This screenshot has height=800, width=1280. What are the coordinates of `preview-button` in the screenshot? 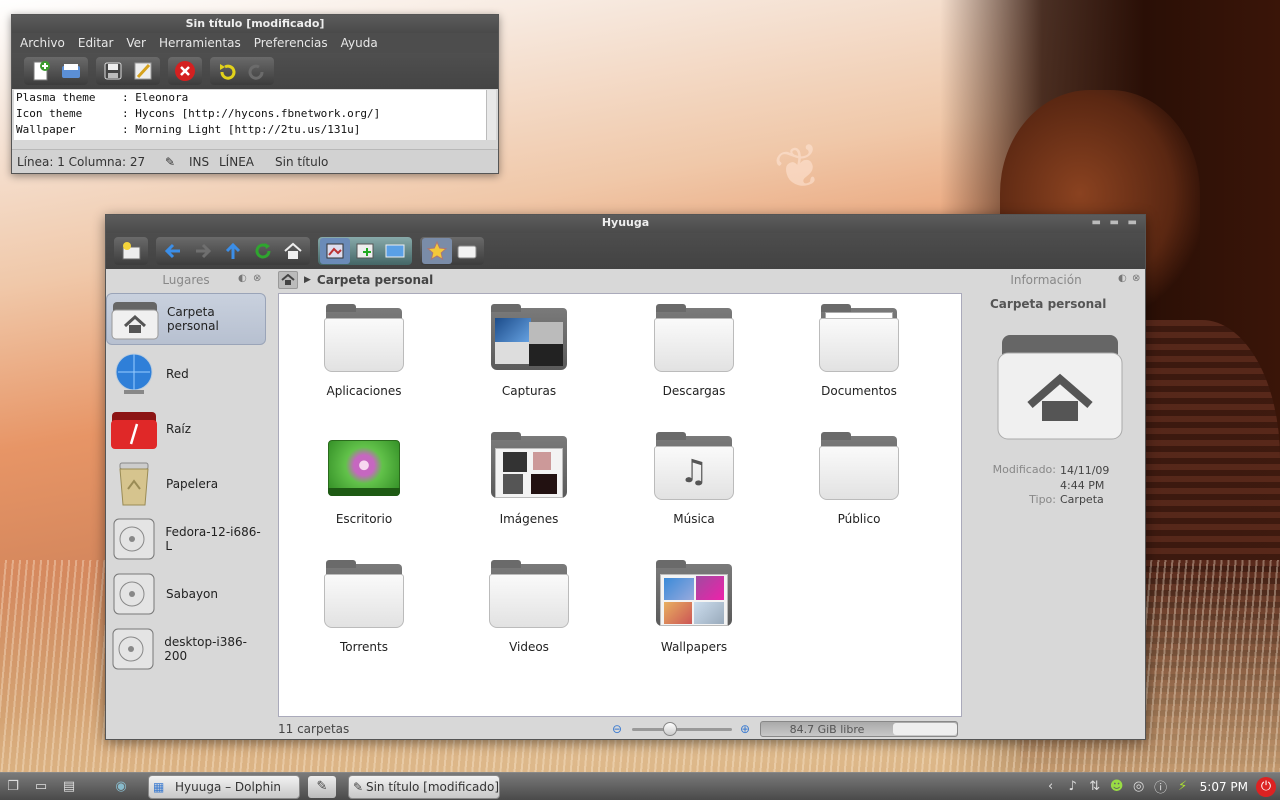 It's located at (395, 251).